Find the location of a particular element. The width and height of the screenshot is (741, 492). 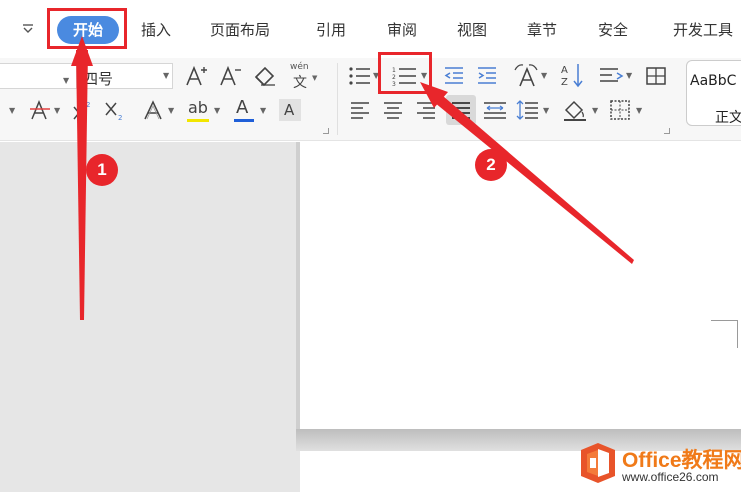

step-1-badge: 1 is located at coordinates (102, 170).